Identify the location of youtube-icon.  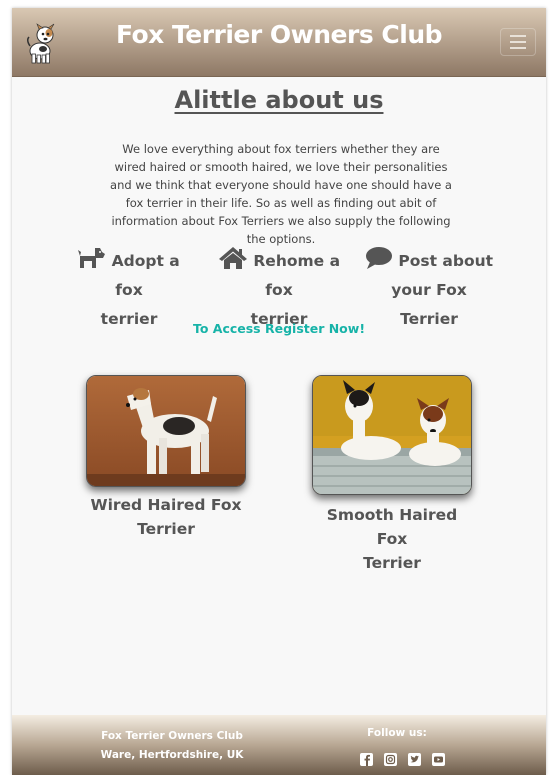
(438, 758).